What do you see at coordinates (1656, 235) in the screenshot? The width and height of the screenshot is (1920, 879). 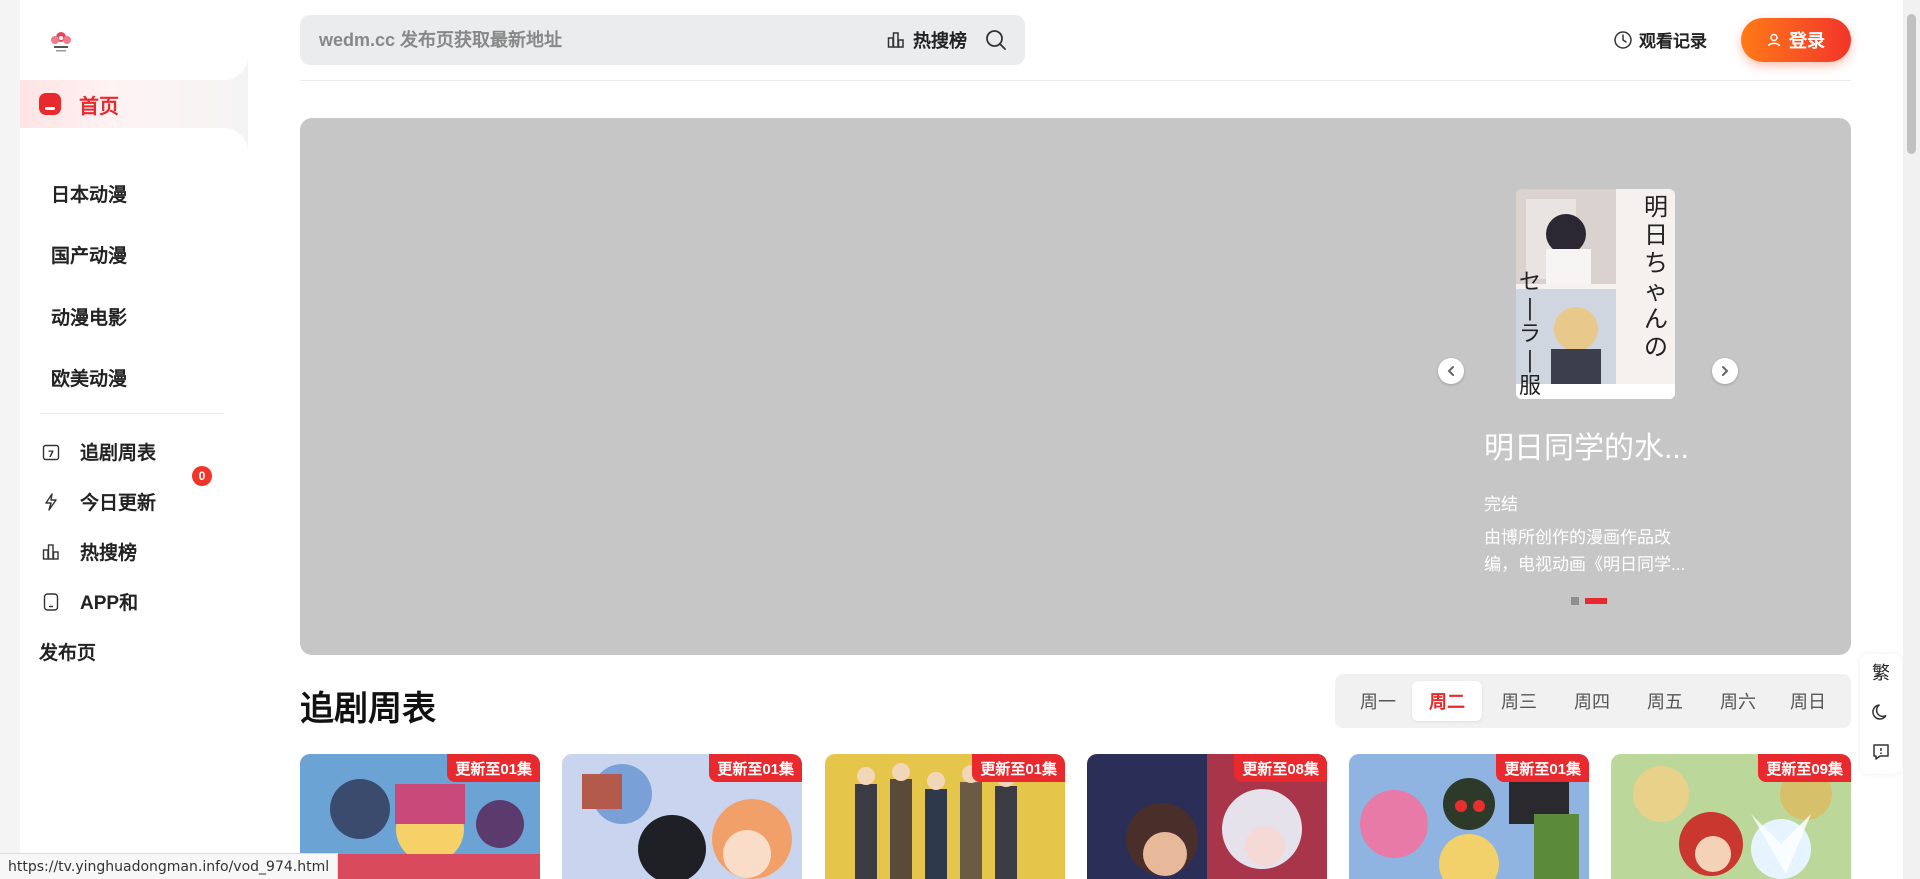 I see `svg-text: 日` at bounding box center [1656, 235].